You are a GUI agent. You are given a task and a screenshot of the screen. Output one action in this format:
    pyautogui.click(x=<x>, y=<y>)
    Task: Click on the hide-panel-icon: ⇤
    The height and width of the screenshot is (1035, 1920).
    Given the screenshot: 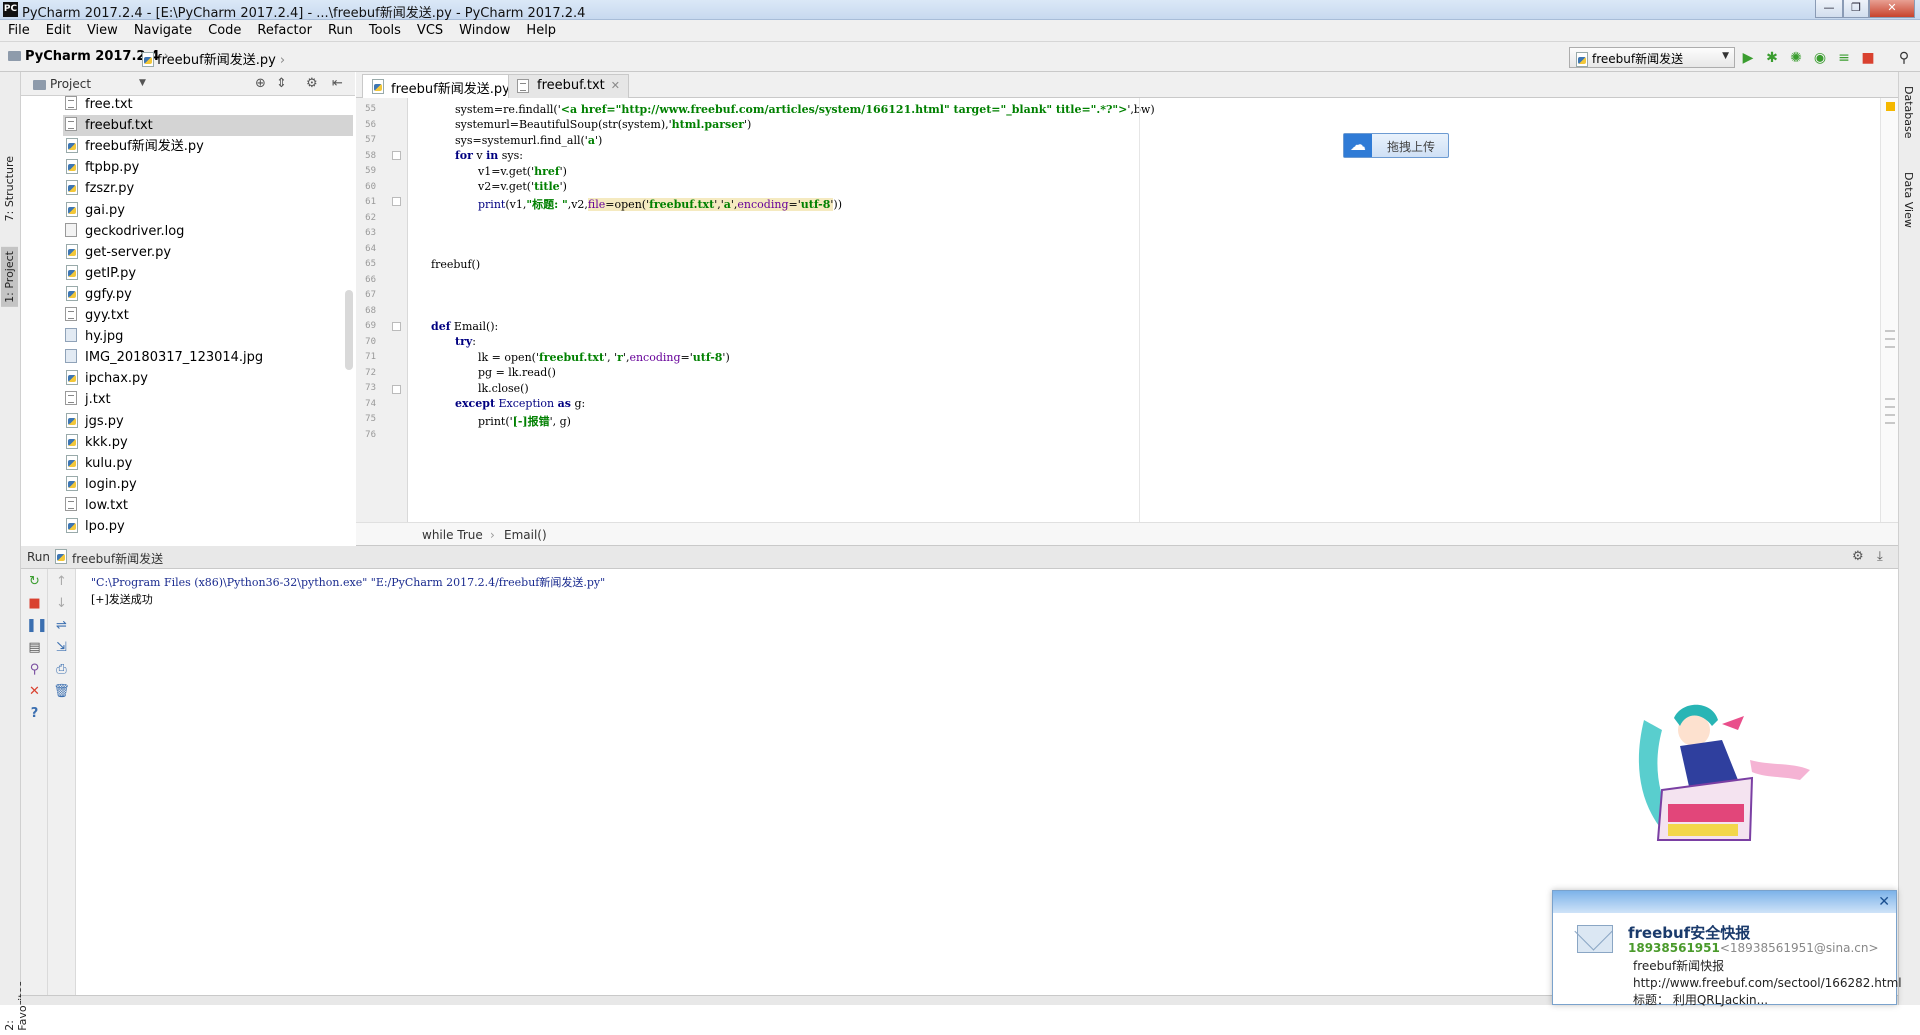 What is the action you would take?
    pyautogui.click(x=337, y=83)
    